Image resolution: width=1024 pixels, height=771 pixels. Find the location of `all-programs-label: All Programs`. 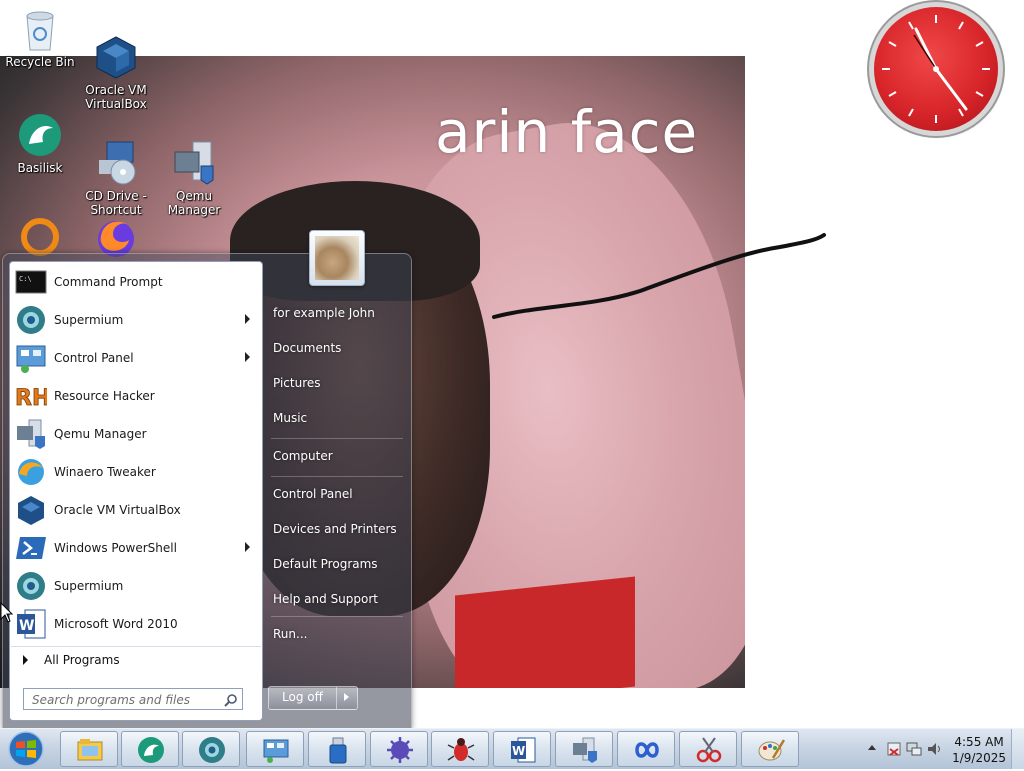

all-programs-label: All Programs is located at coordinates (82, 660).